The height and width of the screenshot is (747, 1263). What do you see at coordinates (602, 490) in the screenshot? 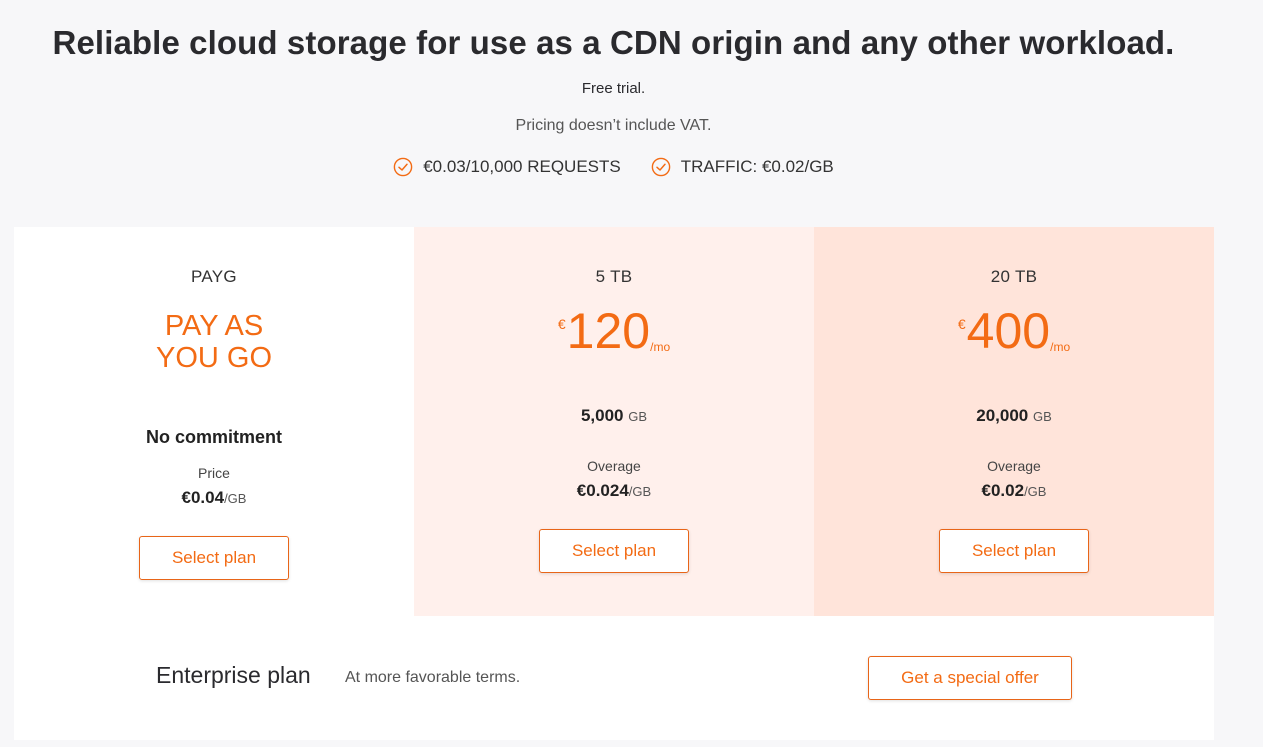
I see `overage-amount: €0.024` at bounding box center [602, 490].